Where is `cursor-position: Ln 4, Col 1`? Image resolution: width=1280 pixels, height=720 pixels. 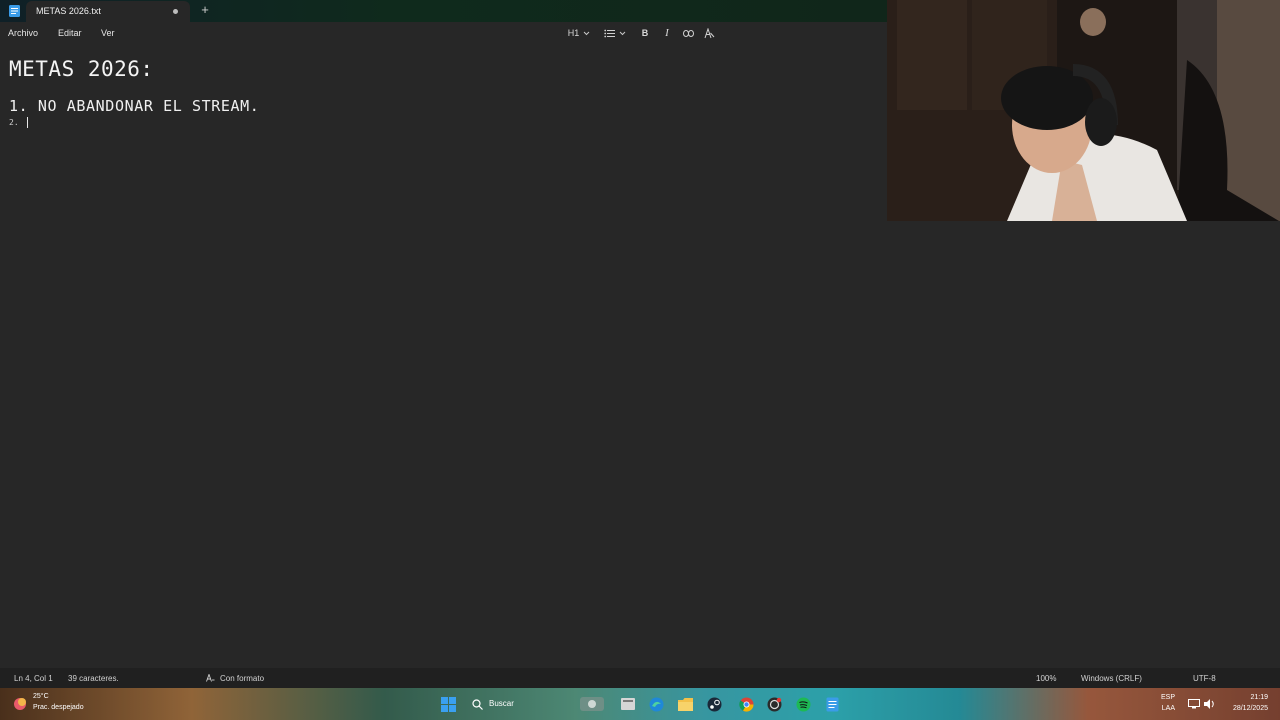 cursor-position: Ln 4, Col 1 is located at coordinates (33, 678).